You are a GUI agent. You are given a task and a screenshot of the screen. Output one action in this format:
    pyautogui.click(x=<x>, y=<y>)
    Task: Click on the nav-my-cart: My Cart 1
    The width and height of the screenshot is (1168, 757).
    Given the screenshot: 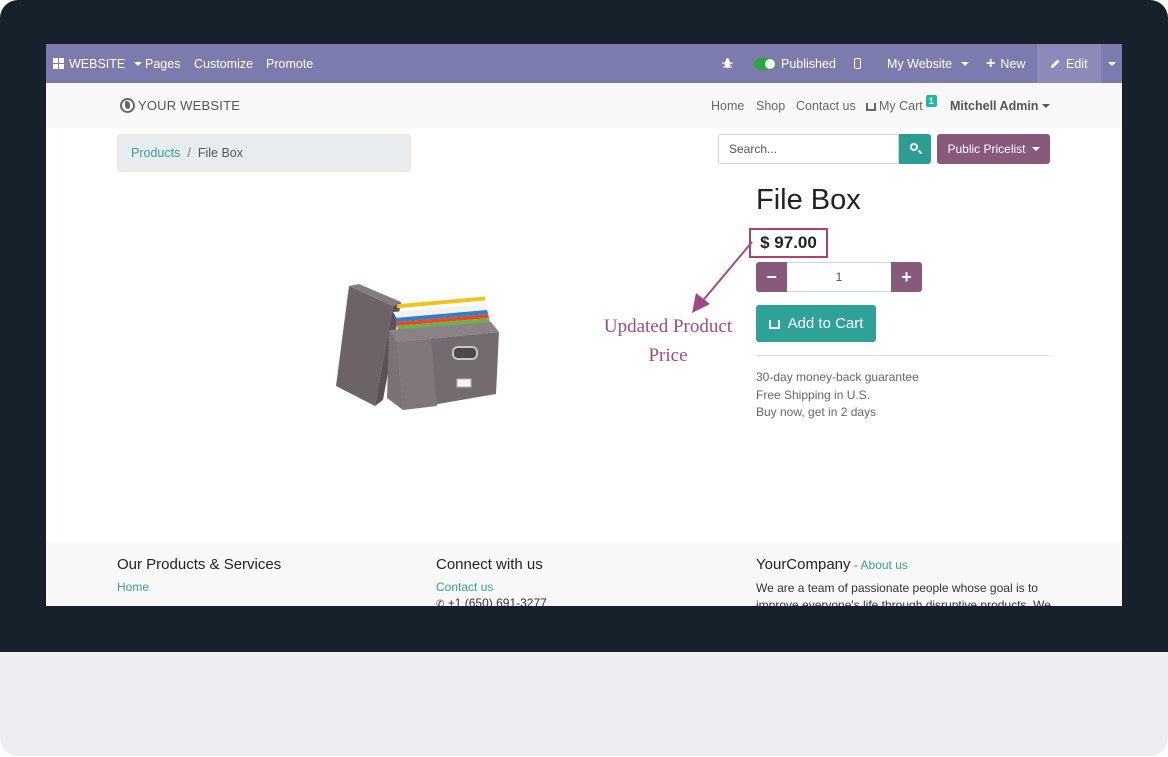 What is the action you would take?
    pyautogui.click(x=901, y=105)
    